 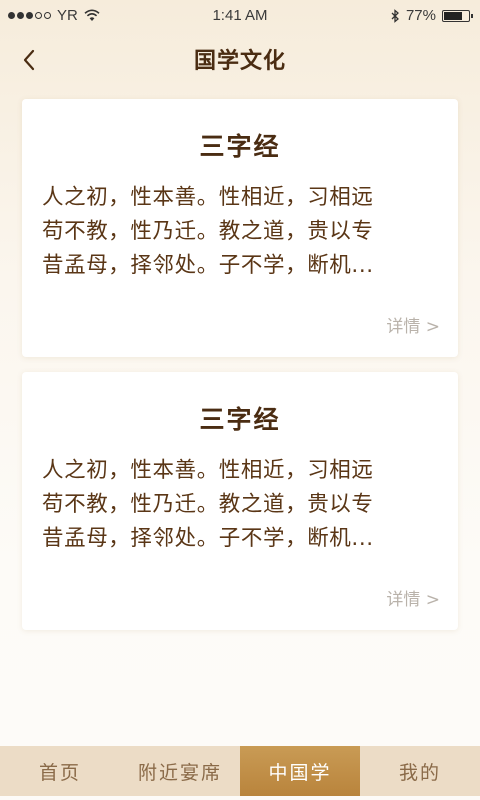 I want to click on bluetooth-icon, so click(x=395, y=15).